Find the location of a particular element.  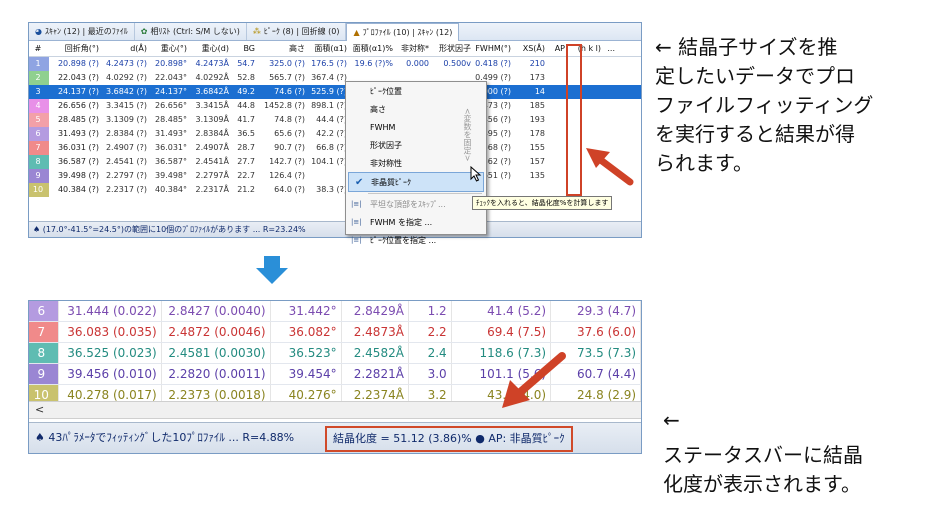

table-cell: 2.4541Å is located at coordinates (212, 161).